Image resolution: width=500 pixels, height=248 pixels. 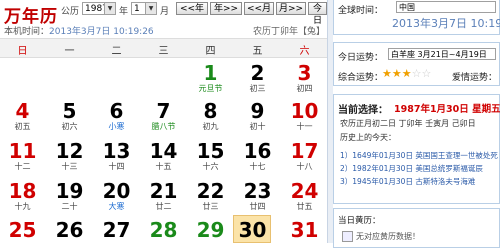 I want to click on year-select: 1987 ▼, so click(x=99, y=8).